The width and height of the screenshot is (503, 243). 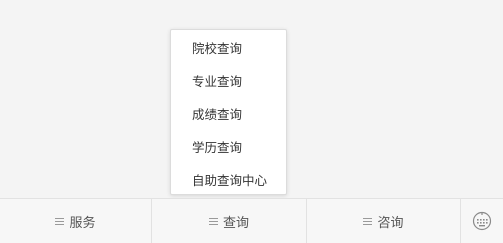 I want to click on tab-consult-label: 咨询, so click(x=390, y=223).